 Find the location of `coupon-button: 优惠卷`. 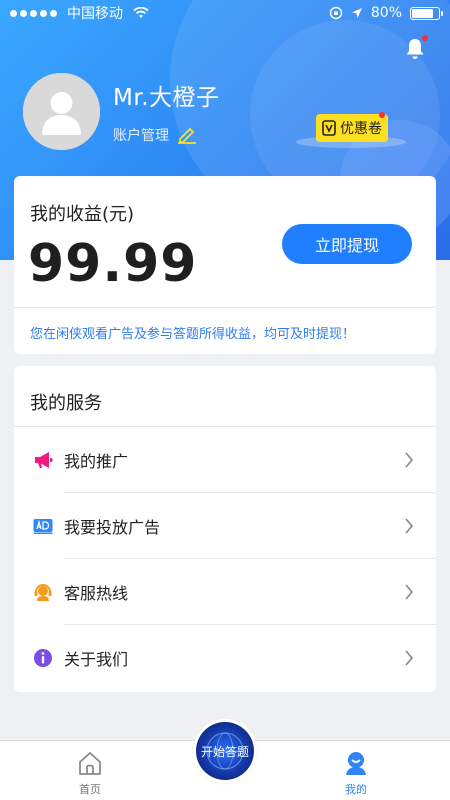

coupon-button: 优惠卷 is located at coordinates (352, 128).